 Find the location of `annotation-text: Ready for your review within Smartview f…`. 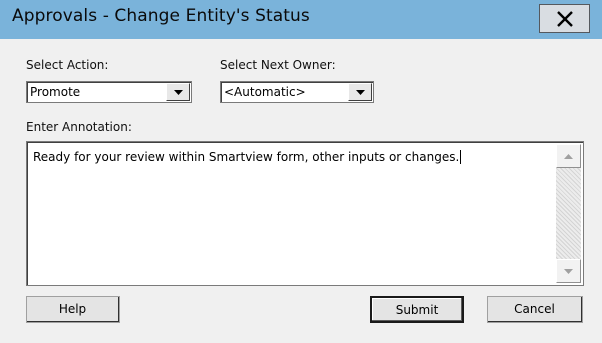

annotation-text: Ready for your review within Smartview f… is located at coordinates (247, 157).